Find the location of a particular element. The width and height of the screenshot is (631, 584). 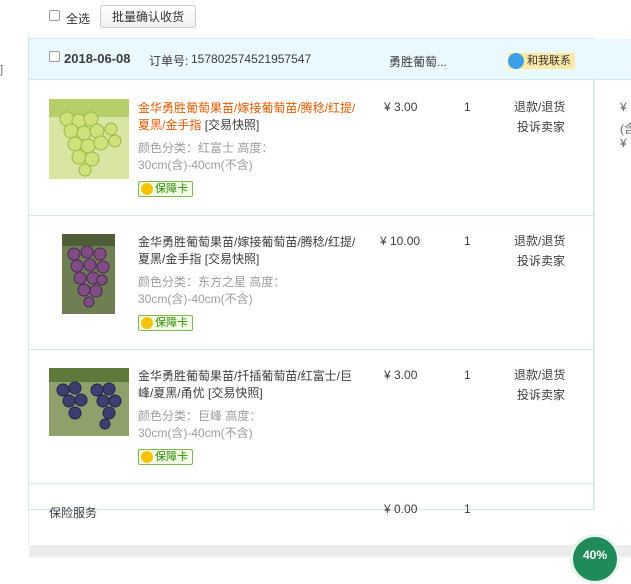

insurance-price: ¥ 0.00 is located at coordinates (401, 509).